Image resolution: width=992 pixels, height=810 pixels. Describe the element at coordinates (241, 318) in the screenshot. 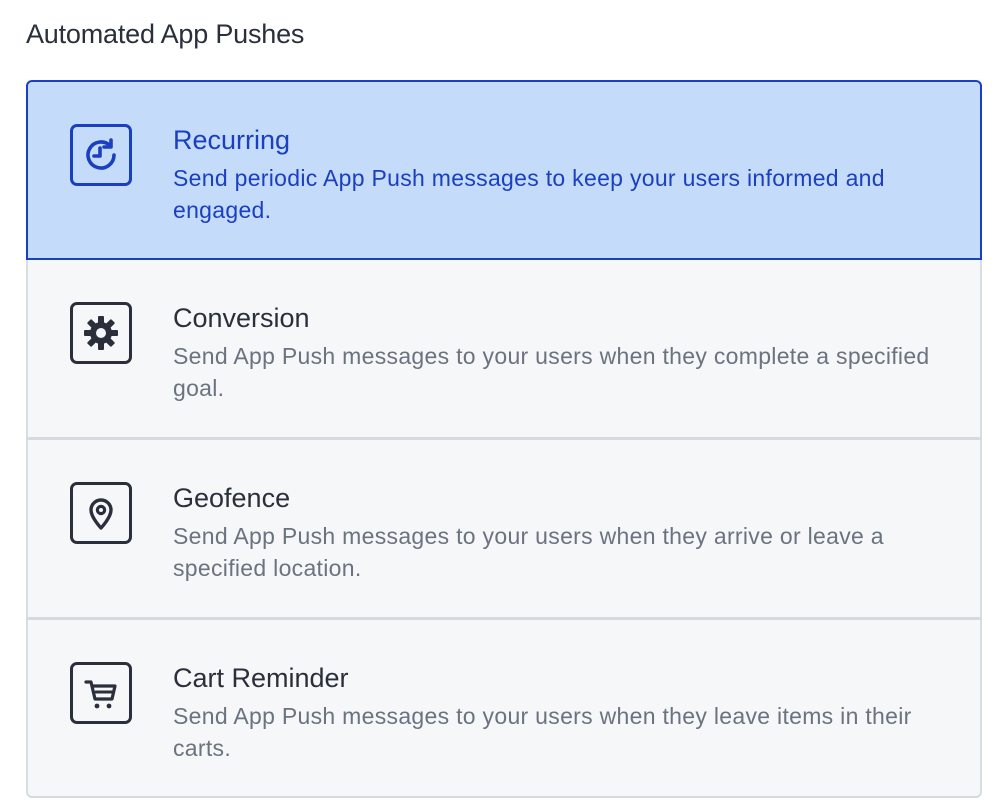

I see `option-title: Conversion` at that location.